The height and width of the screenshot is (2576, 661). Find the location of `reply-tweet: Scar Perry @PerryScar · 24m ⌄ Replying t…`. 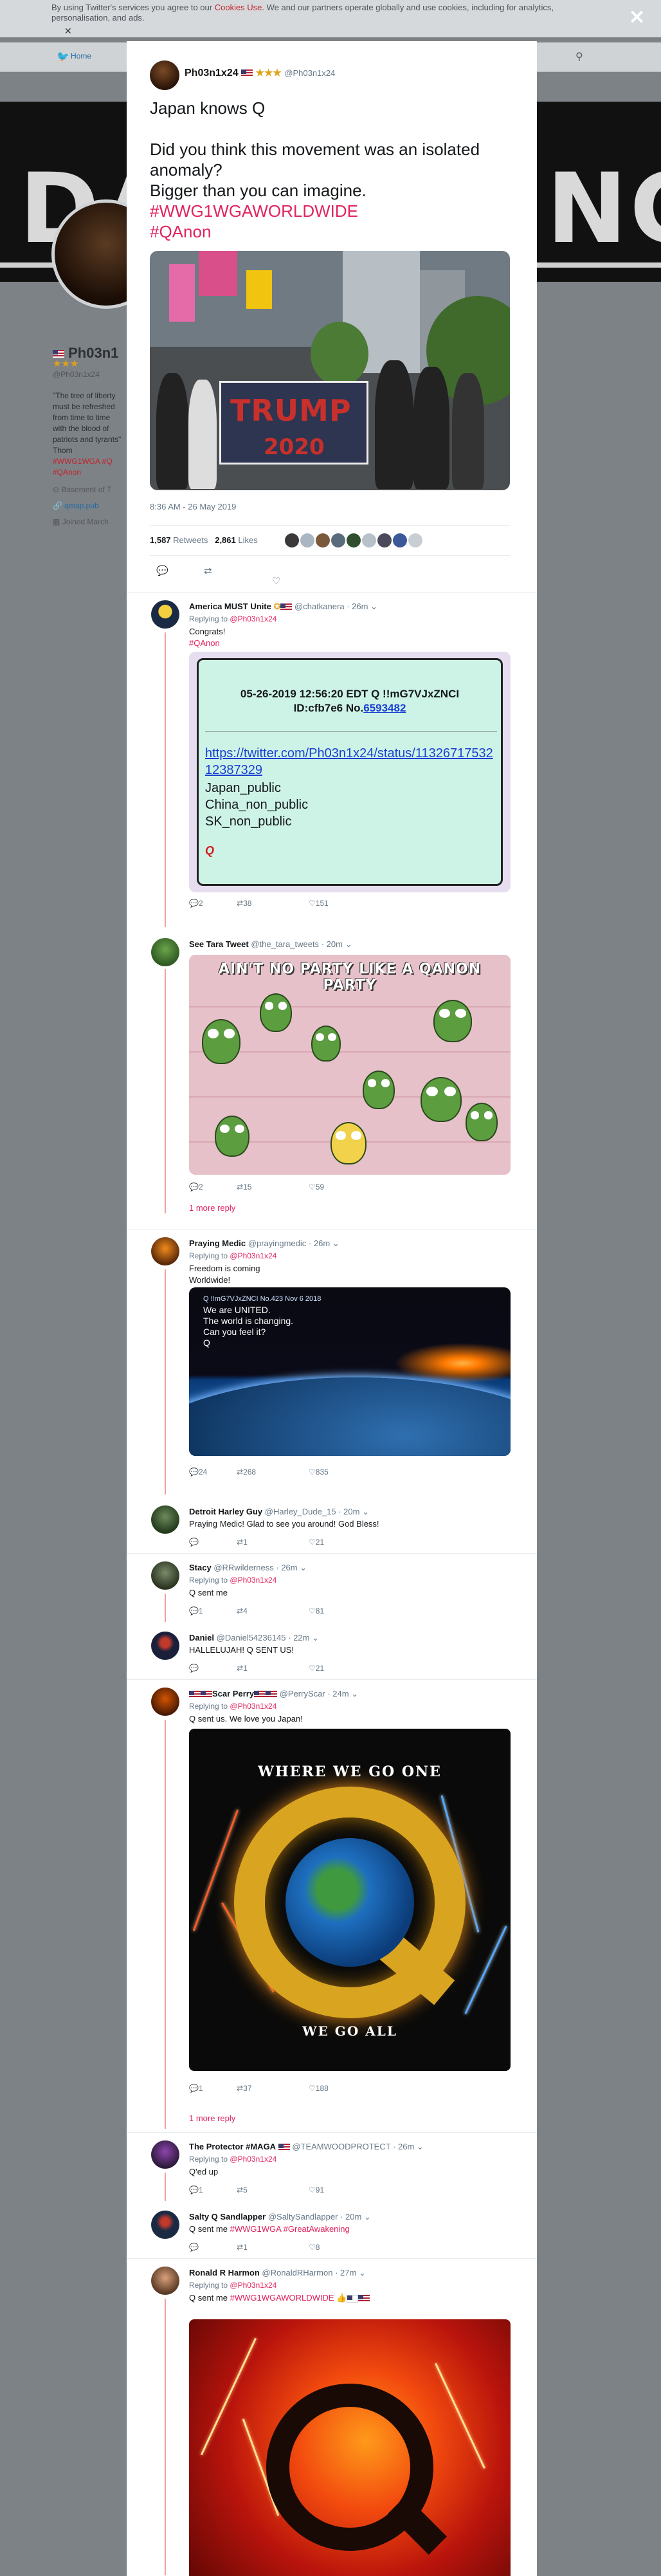

reply-tweet: Scar Perry @PerryScar · 24m ⌄ Replying t… is located at coordinates (332, 1905).